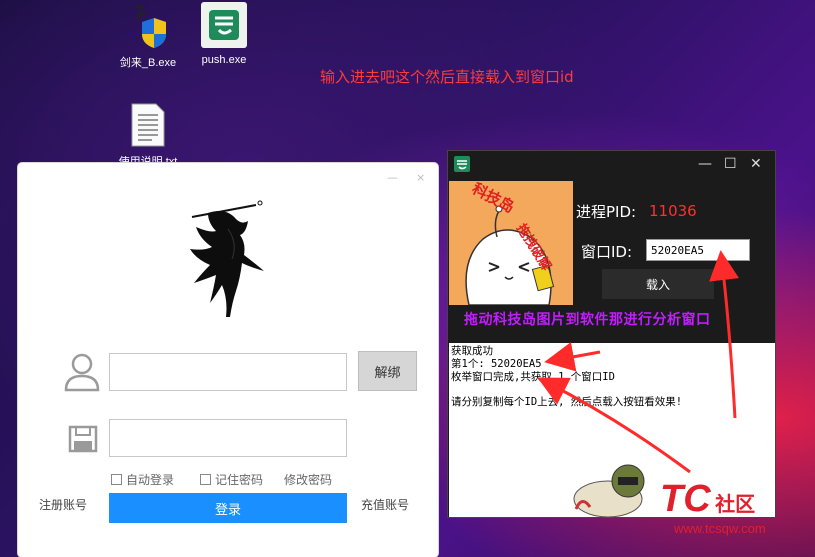  Describe the element at coordinates (496, 364) in the screenshot. I see `log-line: 第1个: 52020EA5` at that location.